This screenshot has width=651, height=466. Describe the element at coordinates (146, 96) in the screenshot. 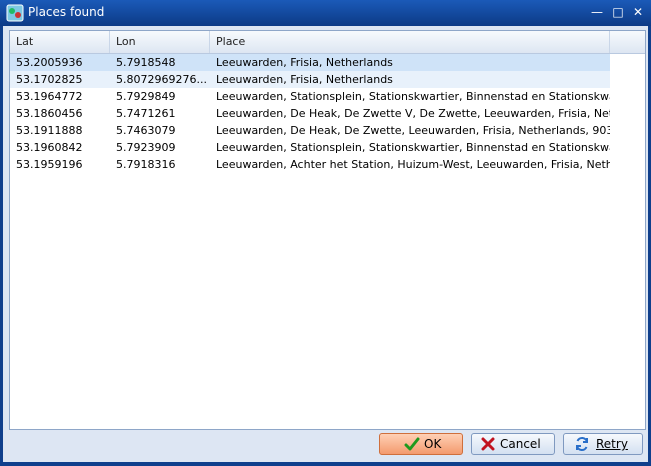

I see `cell-lon: 5.7929849` at that location.